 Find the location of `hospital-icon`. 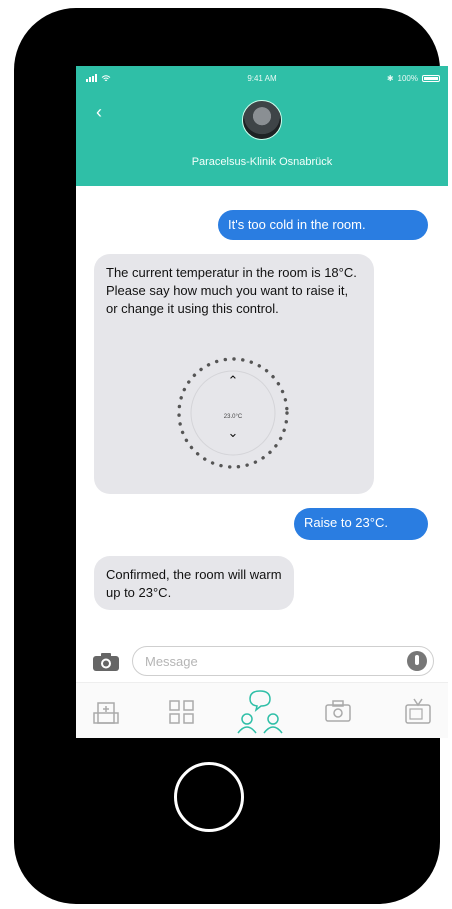

hospital-icon is located at coordinates (106, 713).